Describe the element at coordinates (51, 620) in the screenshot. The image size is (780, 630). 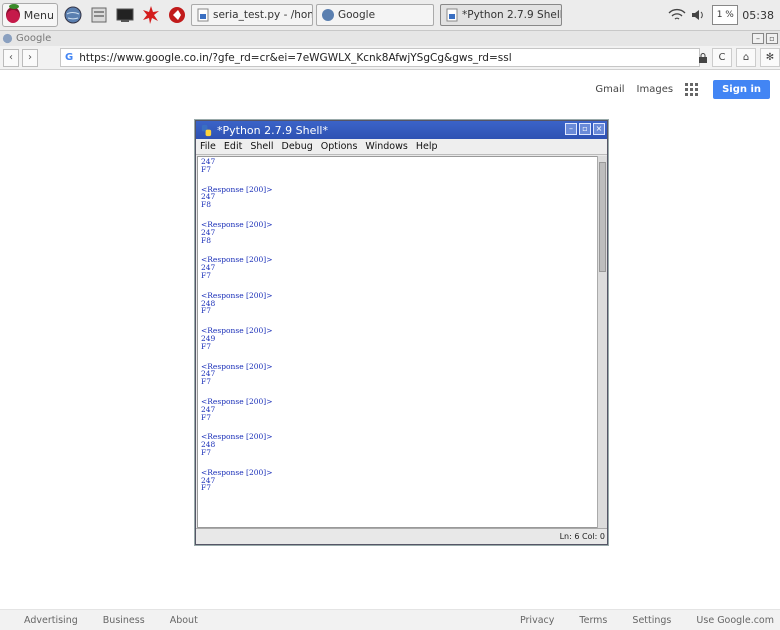
I see `footer-link-advertising: Advertising` at that location.